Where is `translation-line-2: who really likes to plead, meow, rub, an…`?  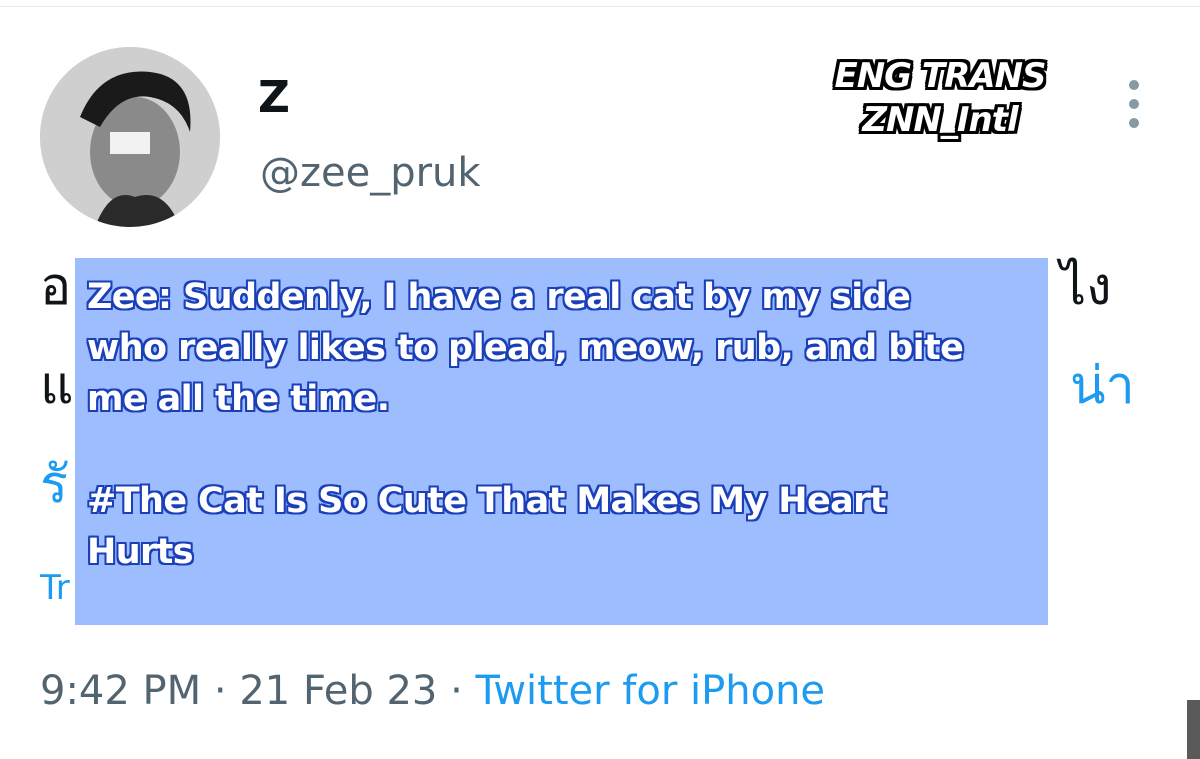
translation-line-2: who really likes to plead, meow, rub, an… is located at coordinates (525, 348).